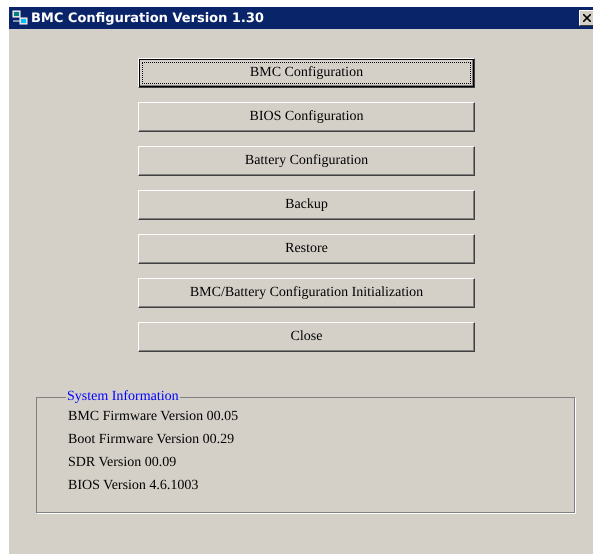 The height and width of the screenshot is (554, 593). What do you see at coordinates (306, 337) in the screenshot?
I see `dialog-button: Close` at bounding box center [306, 337].